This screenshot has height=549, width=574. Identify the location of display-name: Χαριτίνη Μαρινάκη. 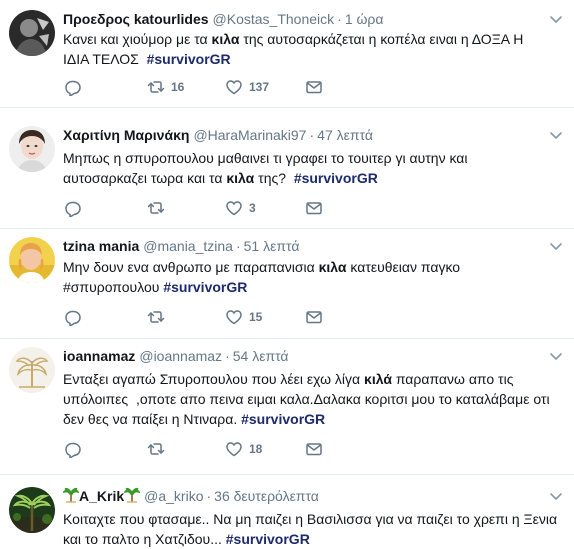
(126, 135).